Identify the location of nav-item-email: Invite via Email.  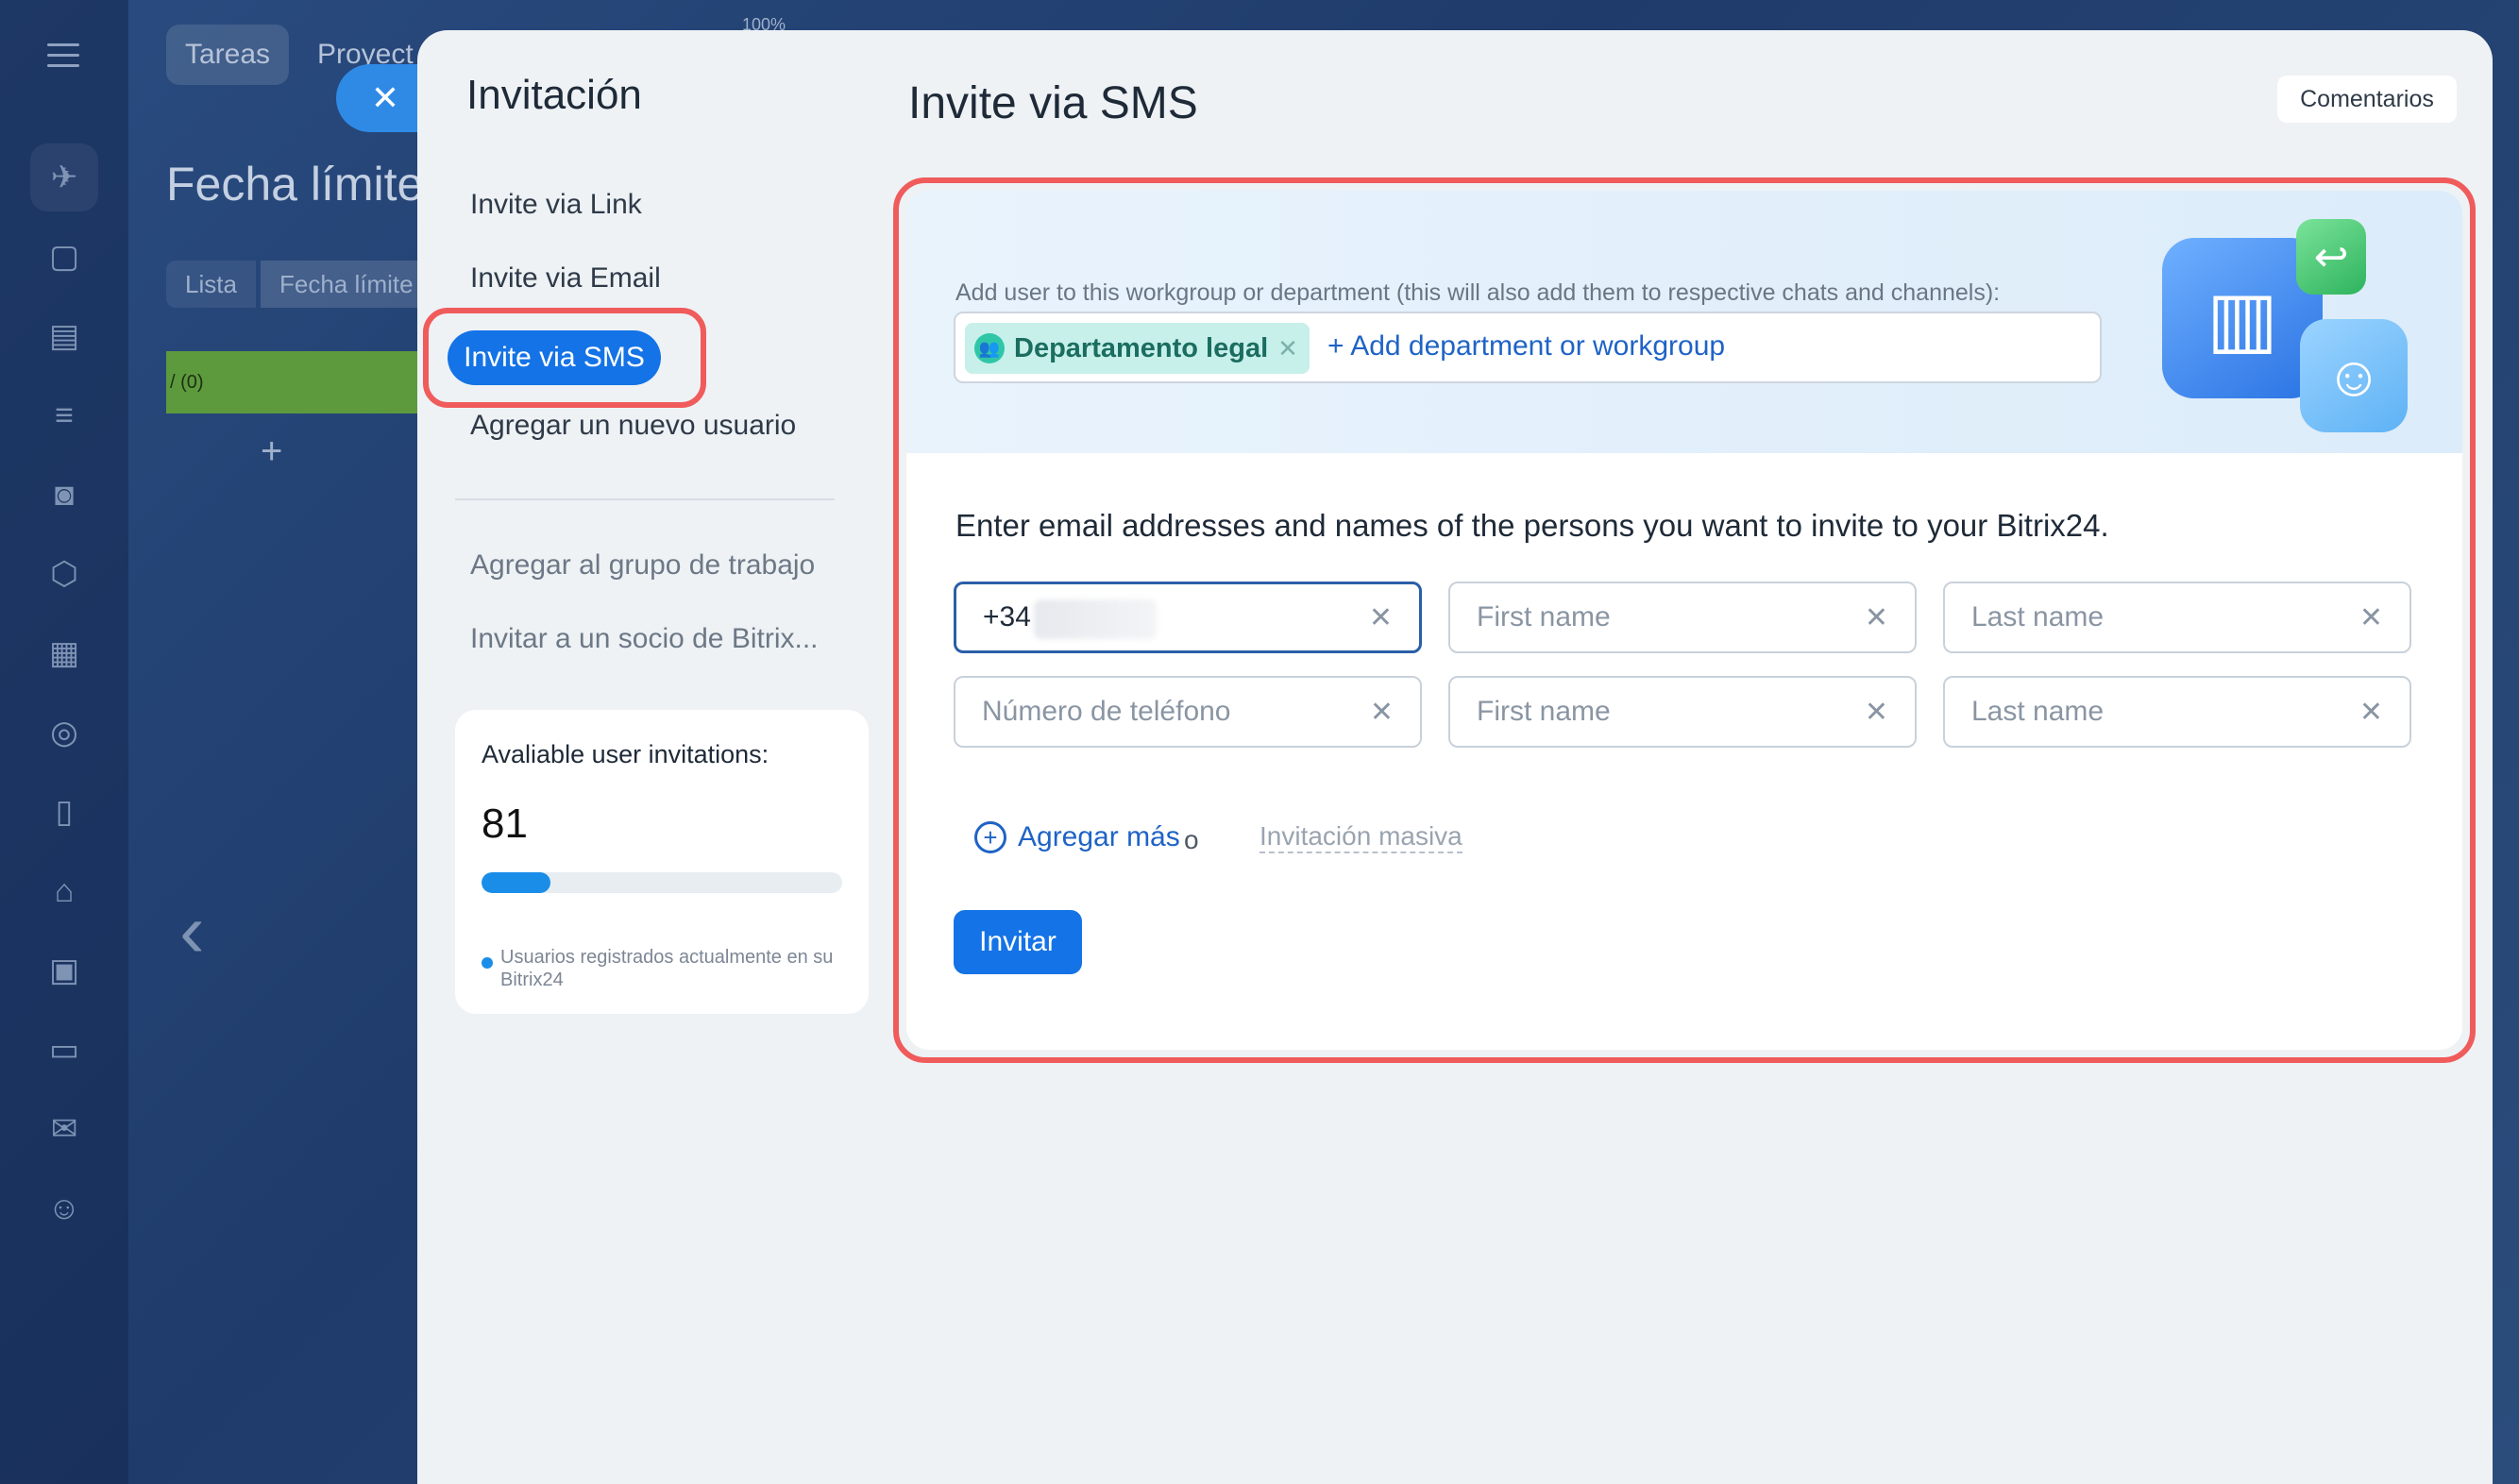
(565, 278).